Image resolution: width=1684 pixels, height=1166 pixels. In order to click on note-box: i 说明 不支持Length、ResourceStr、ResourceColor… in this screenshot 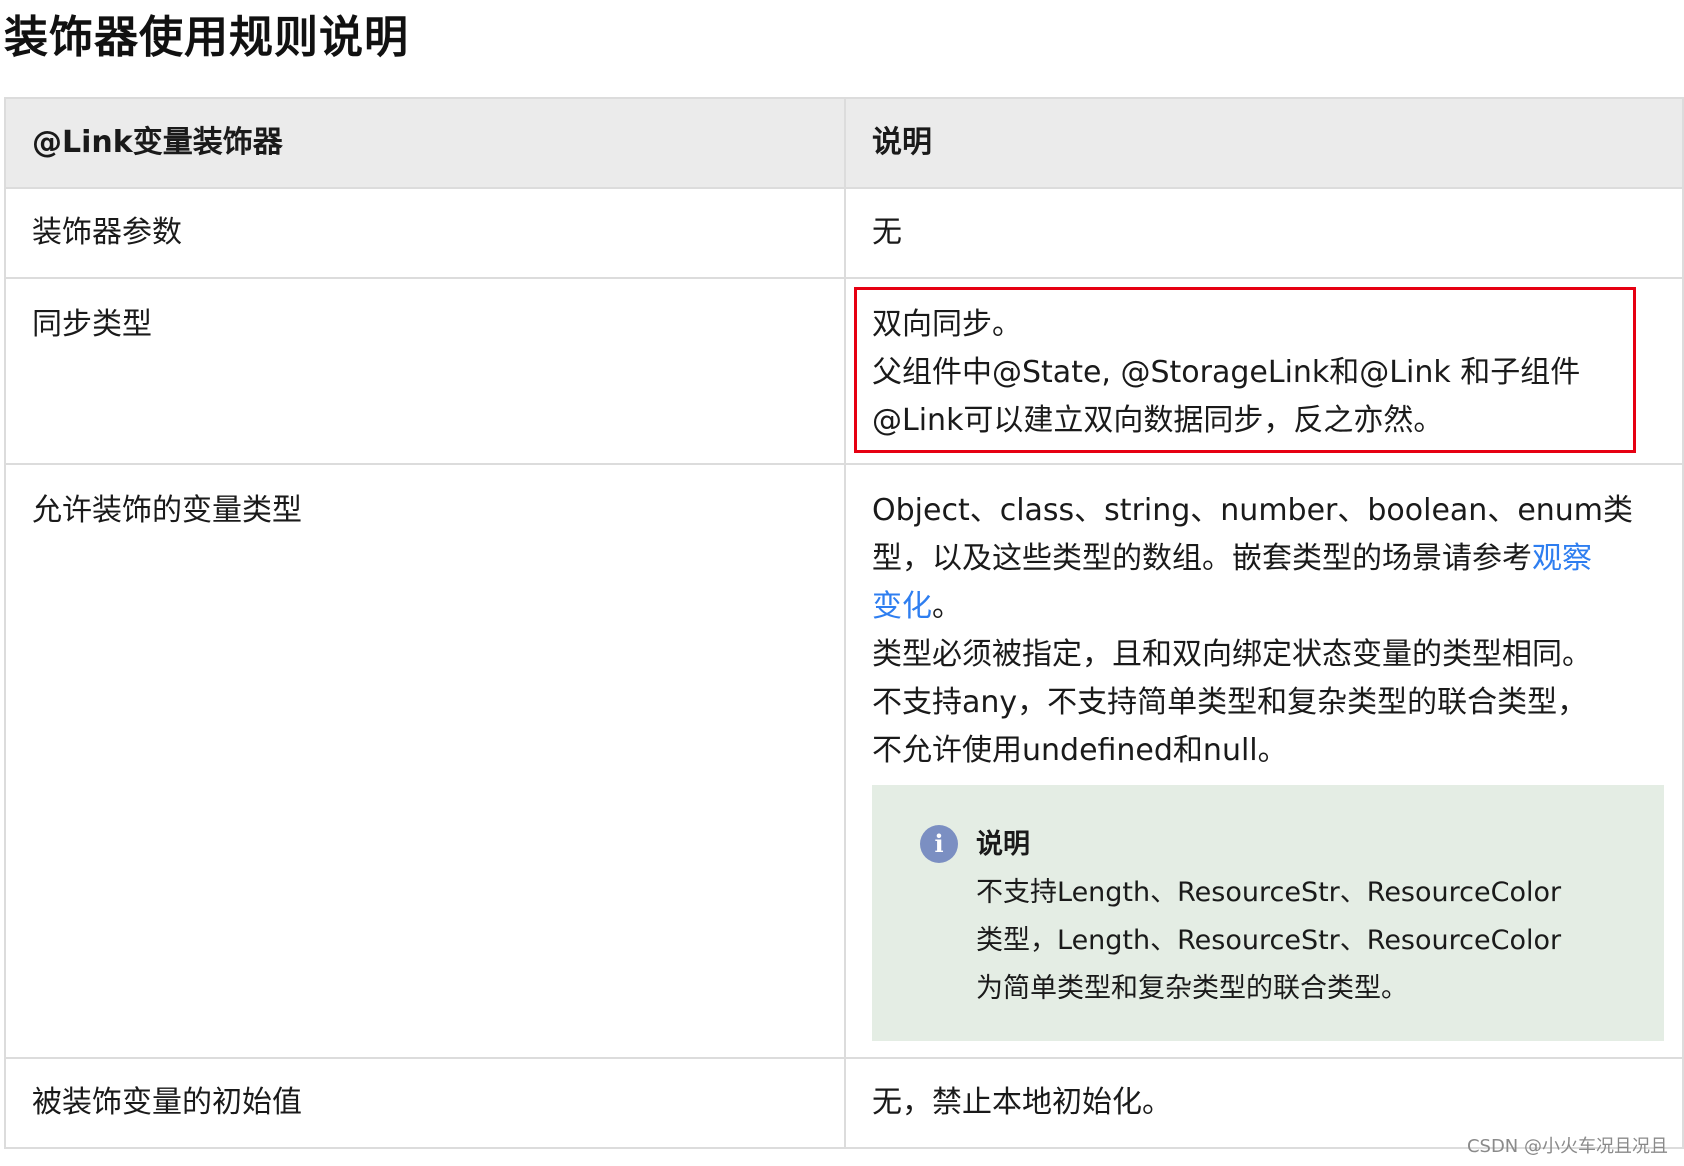, I will do `click(1268, 913)`.